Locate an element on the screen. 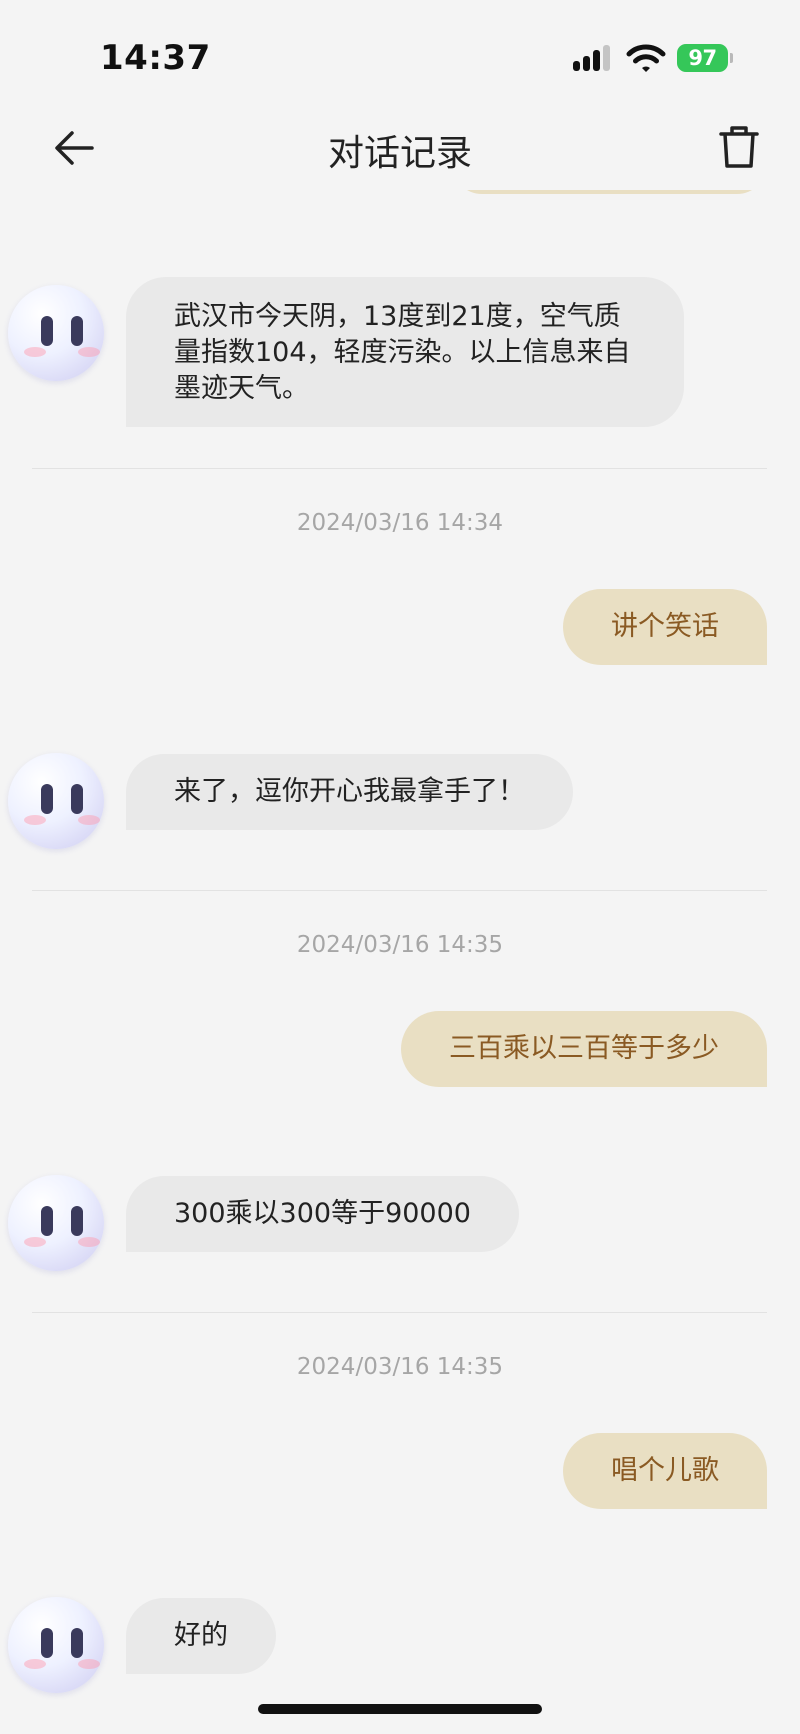  message-text: 三百乘以三百等于多少 is located at coordinates (584, 1048).